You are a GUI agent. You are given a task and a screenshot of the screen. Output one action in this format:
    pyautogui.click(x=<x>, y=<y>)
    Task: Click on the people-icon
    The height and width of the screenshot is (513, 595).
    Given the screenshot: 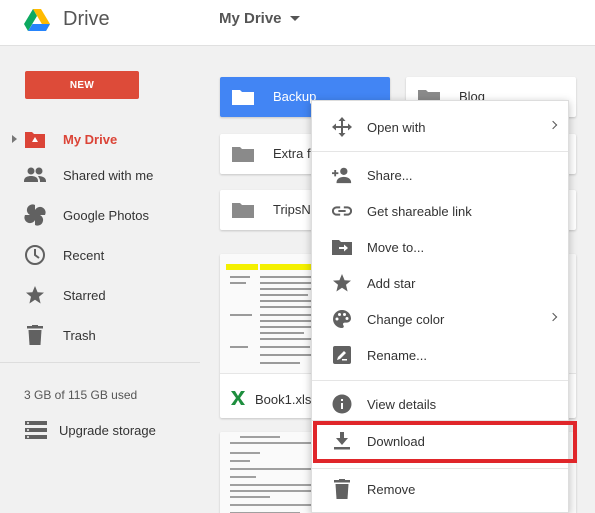 What is the action you would take?
    pyautogui.click(x=35, y=175)
    